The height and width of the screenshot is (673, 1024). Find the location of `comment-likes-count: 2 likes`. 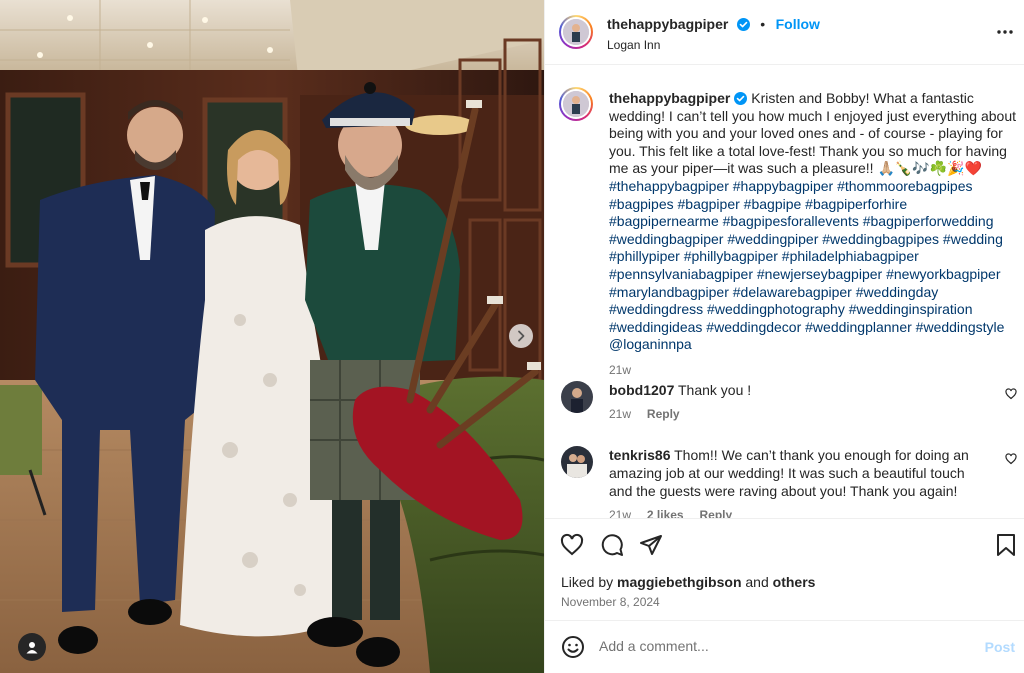

comment-likes-count: 2 likes is located at coordinates (665, 513).